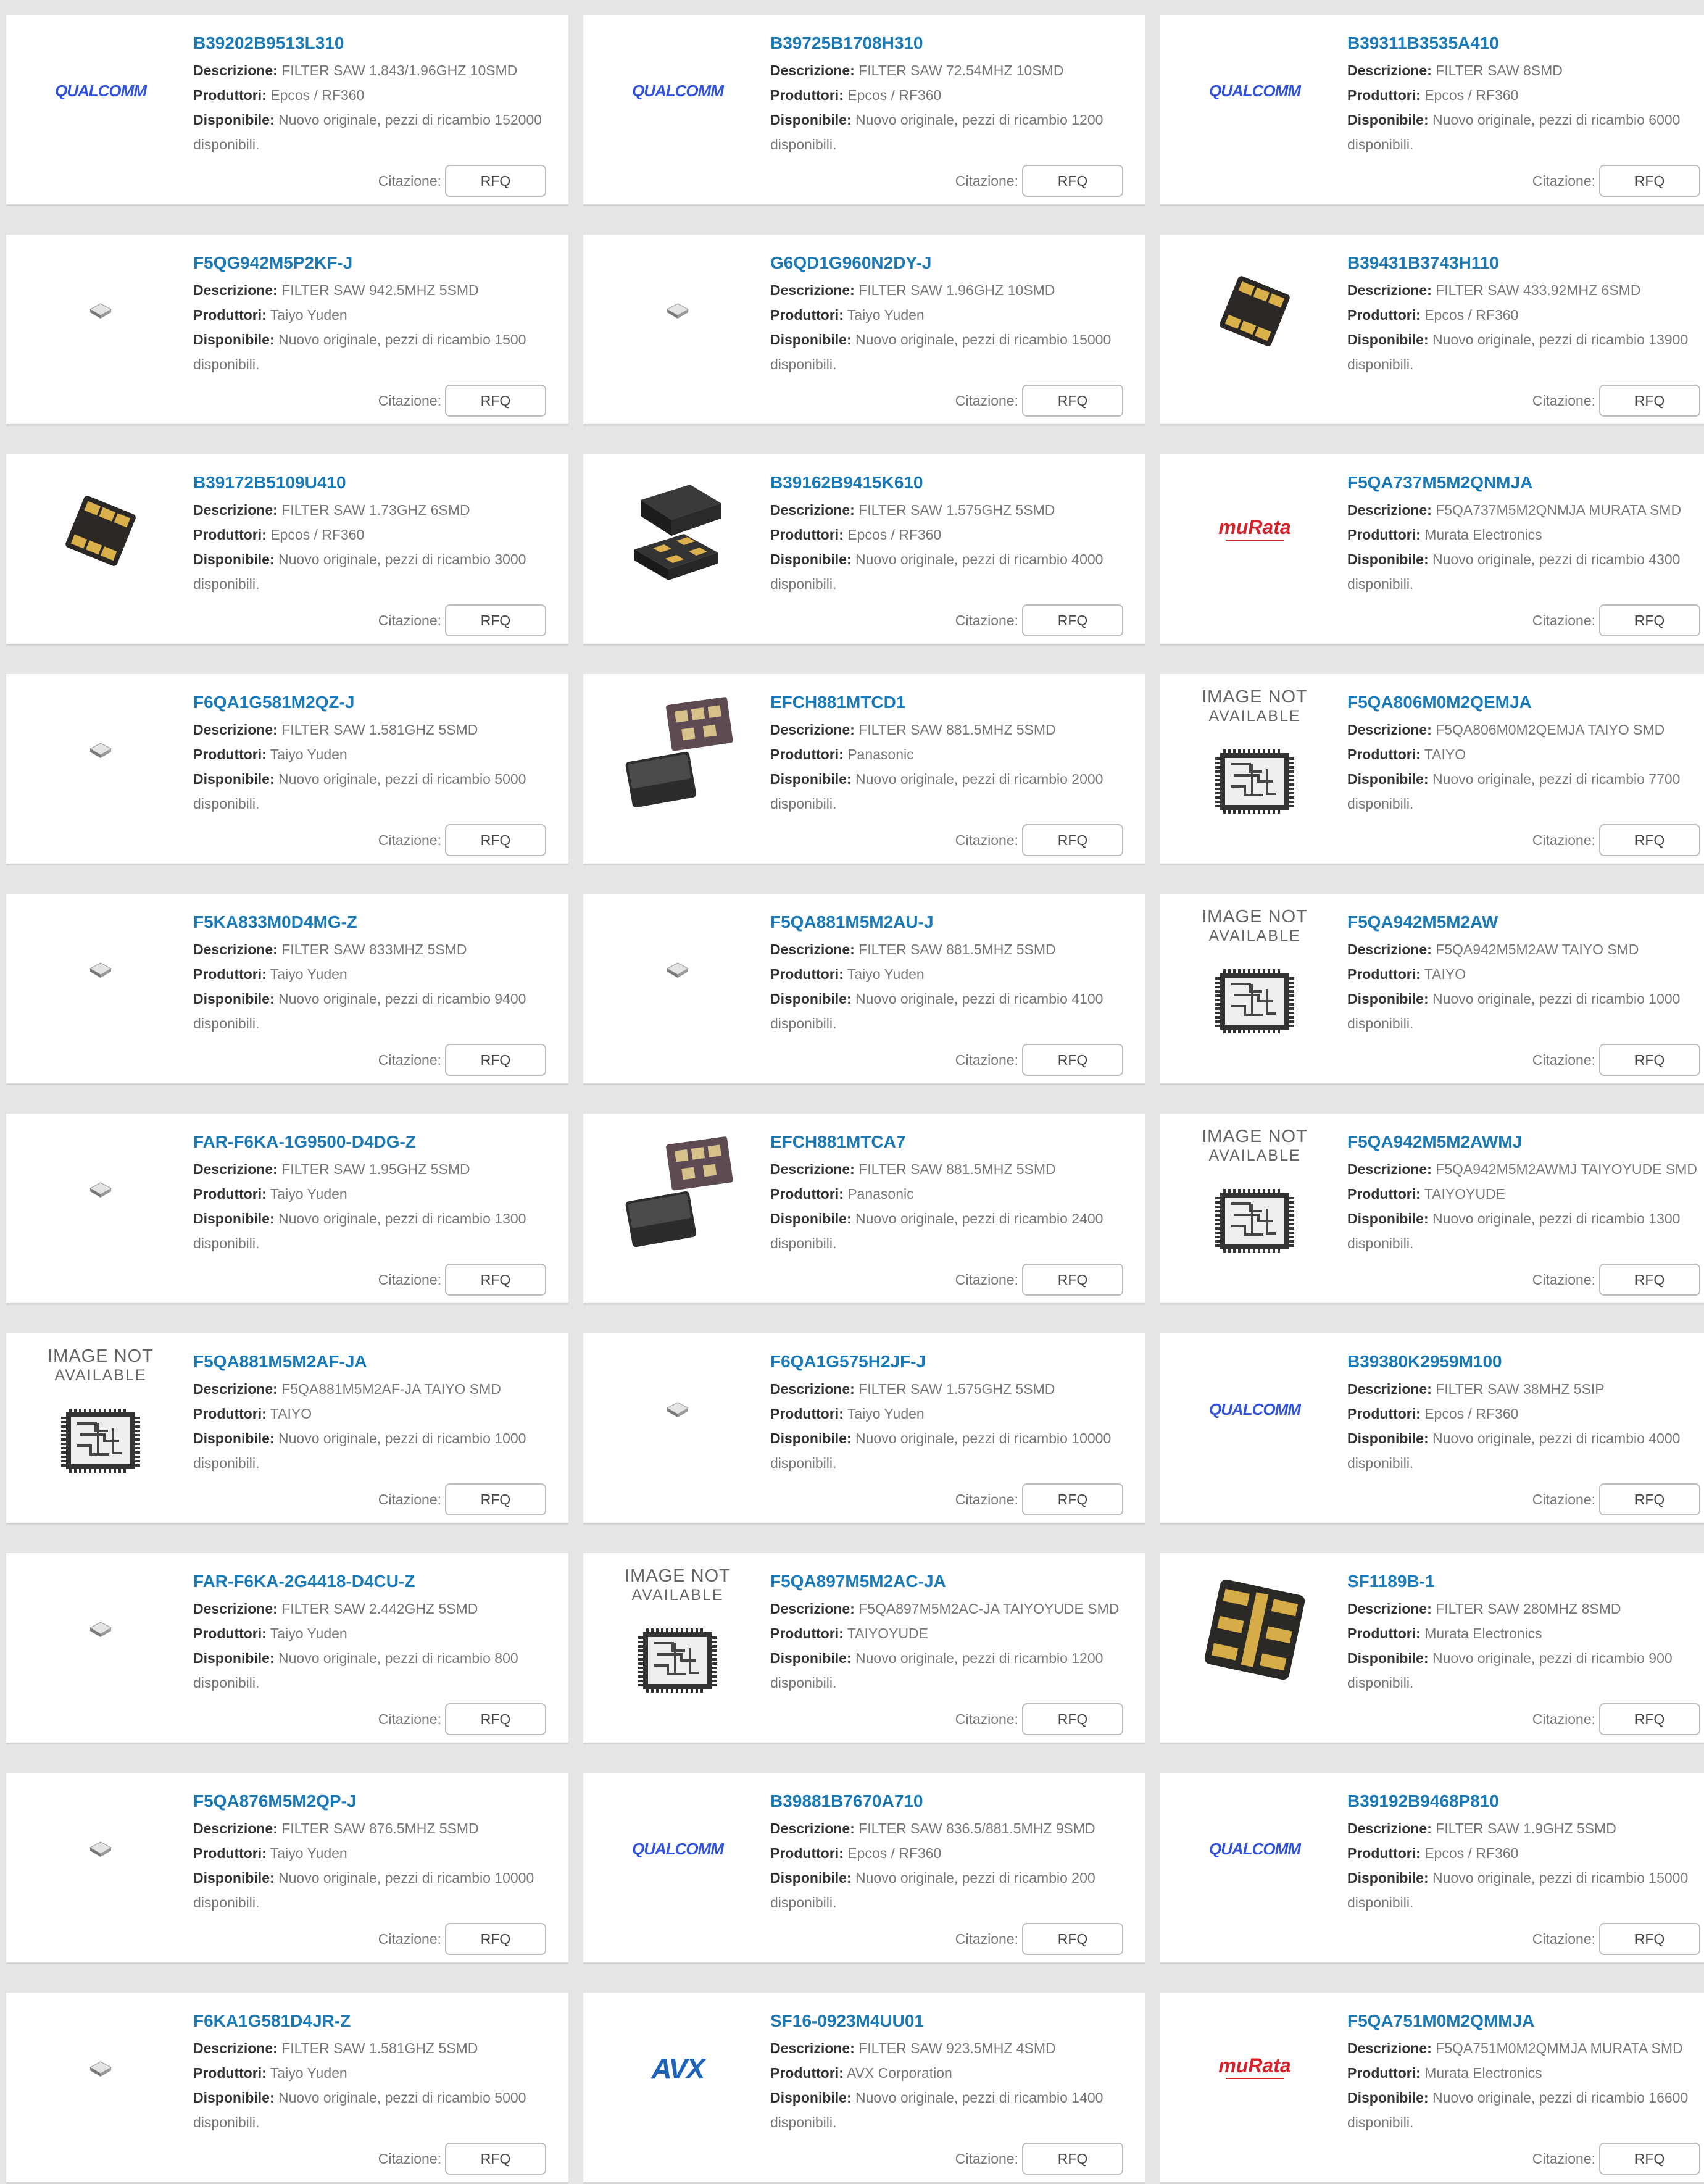  I want to click on part-number-link: F5QA806M0M2QEMJA, so click(1525, 702).